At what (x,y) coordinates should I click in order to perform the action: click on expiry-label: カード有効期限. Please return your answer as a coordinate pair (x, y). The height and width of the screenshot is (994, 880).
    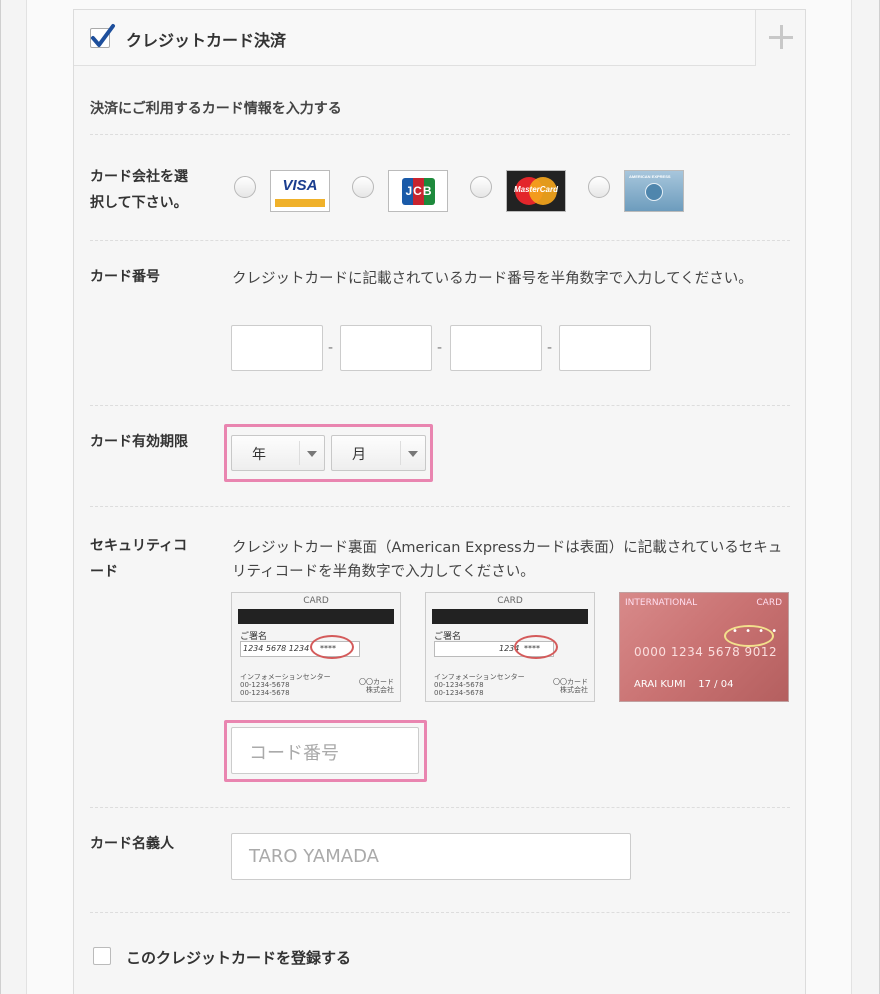
    Looking at the image, I should click on (139, 442).